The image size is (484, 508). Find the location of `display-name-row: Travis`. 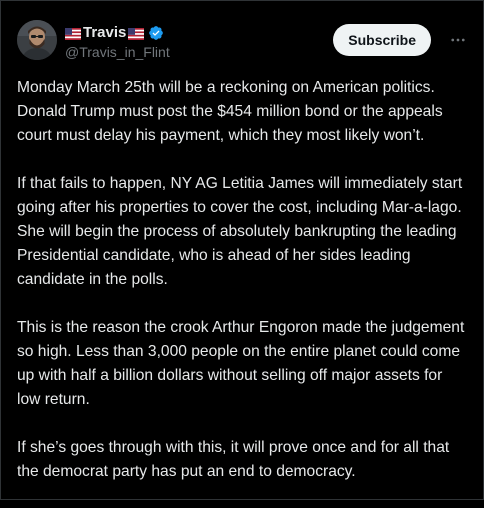

display-name-row: Travis is located at coordinates (117, 33).